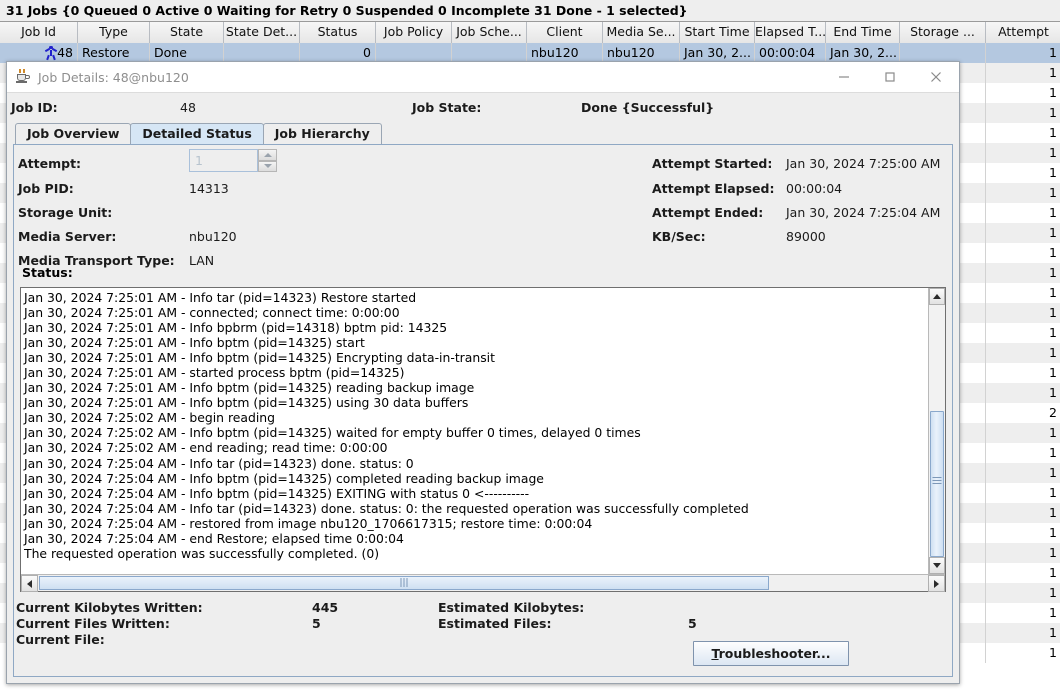  I want to click on vscroll-track, so click(937, 431).